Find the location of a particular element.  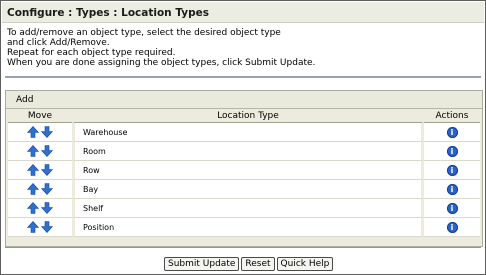

table-header-row: Move Location Type Actions is located at coordinates (244, 116).